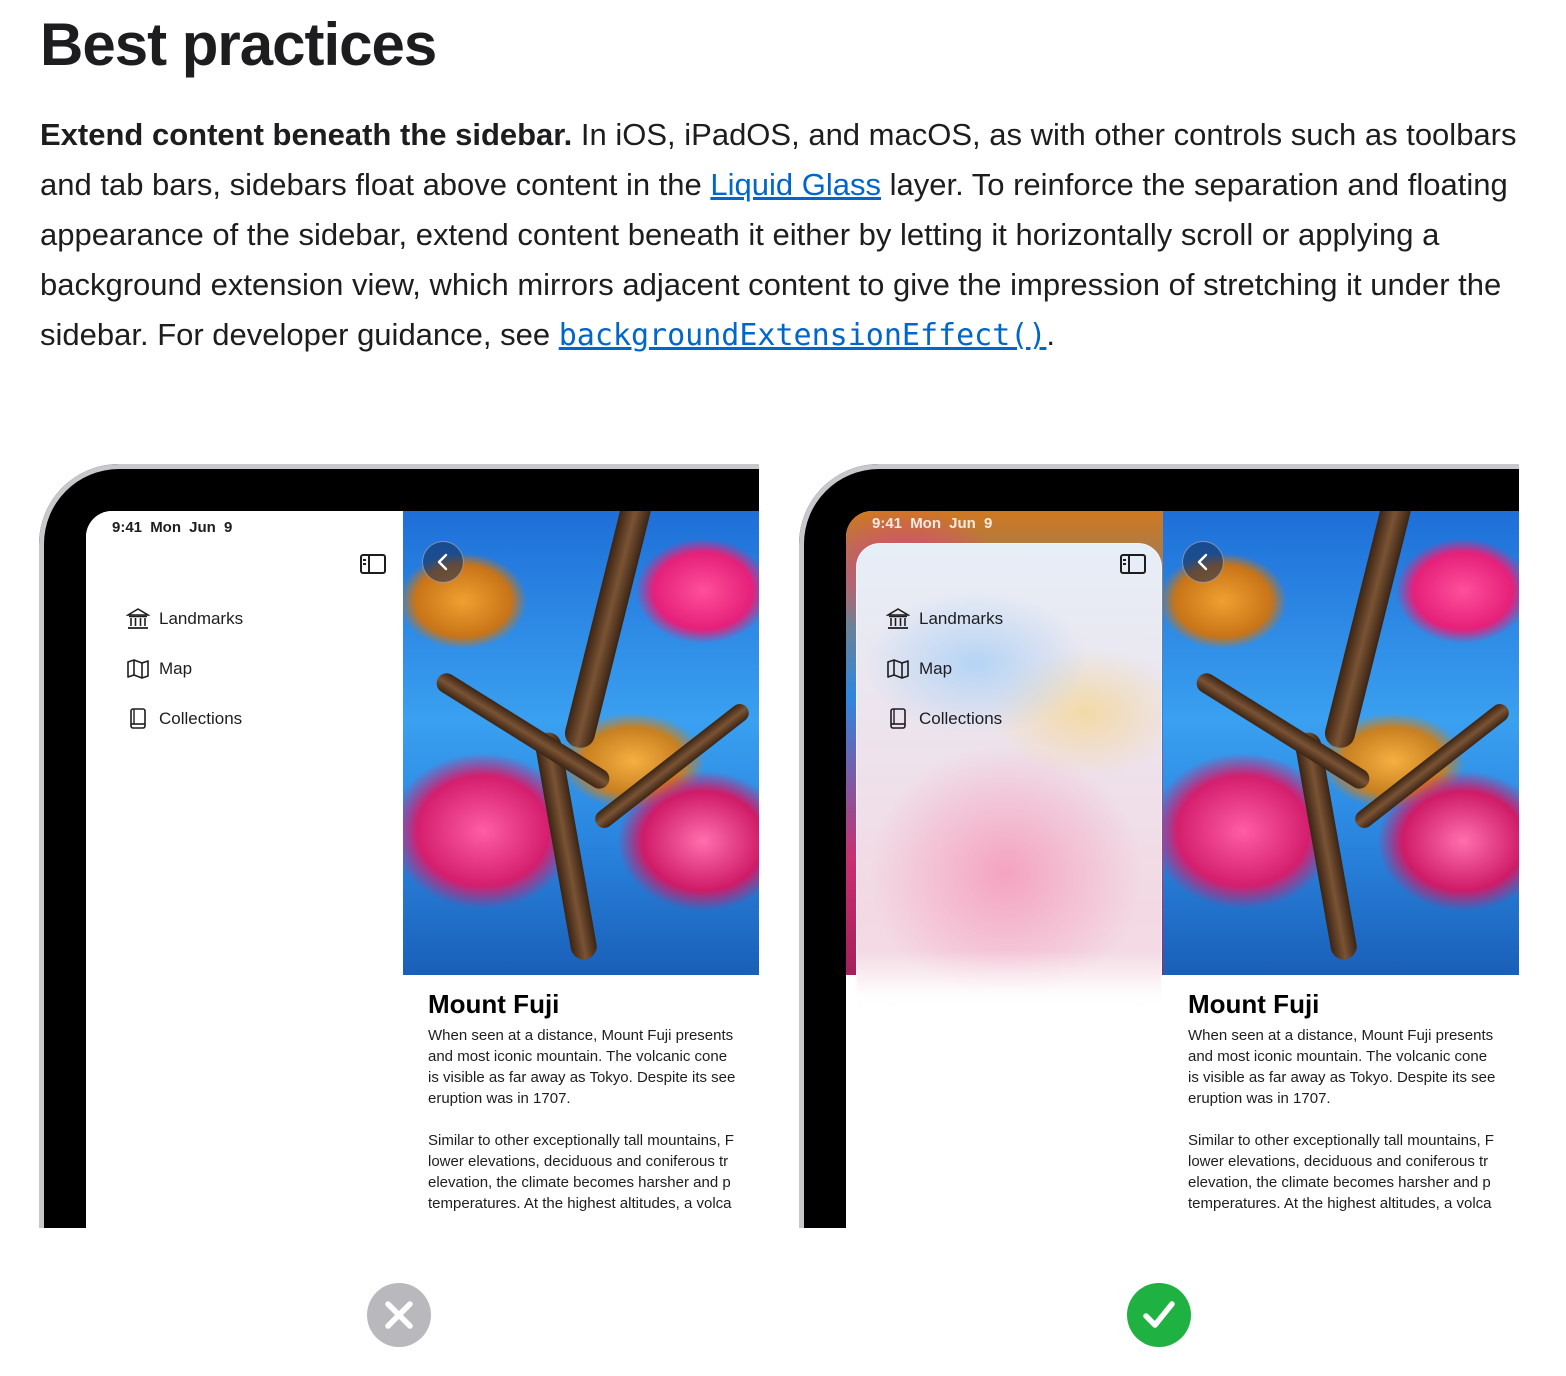 This screenshot has width=1566, height=1376. What do you see at coordinates (795, 184) in the screenshot?
I see `liquid-glass-link: Liquid Glass` at bounding box center [795, 184].